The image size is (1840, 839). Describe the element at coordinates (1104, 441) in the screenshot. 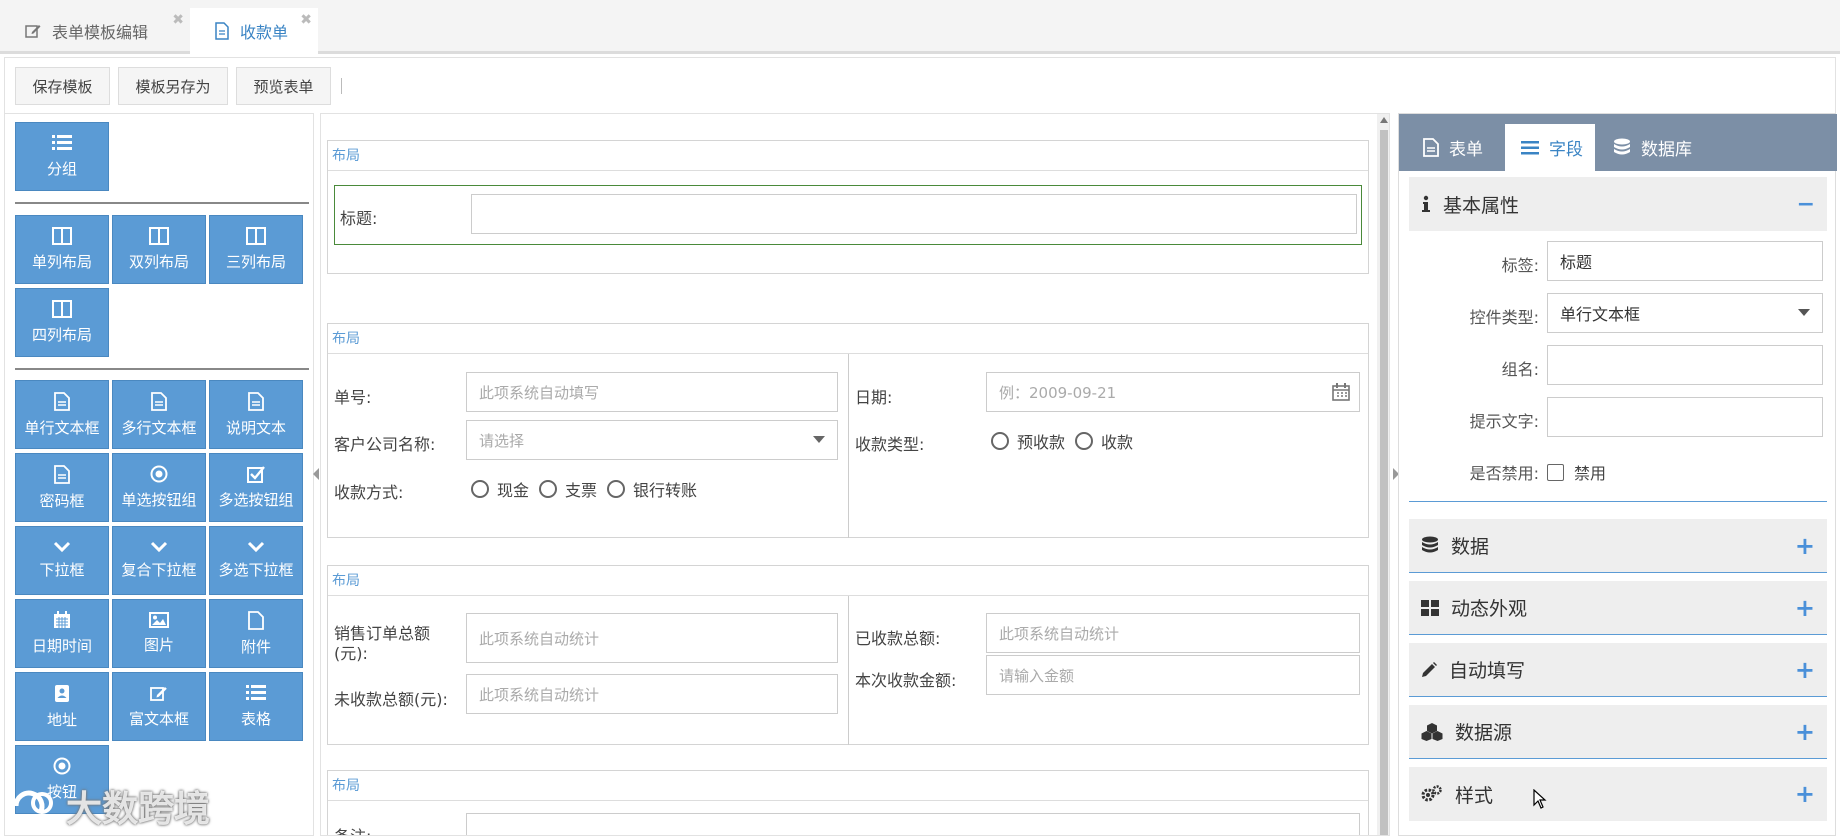

I see `radio-receipt: 收款` at that location.